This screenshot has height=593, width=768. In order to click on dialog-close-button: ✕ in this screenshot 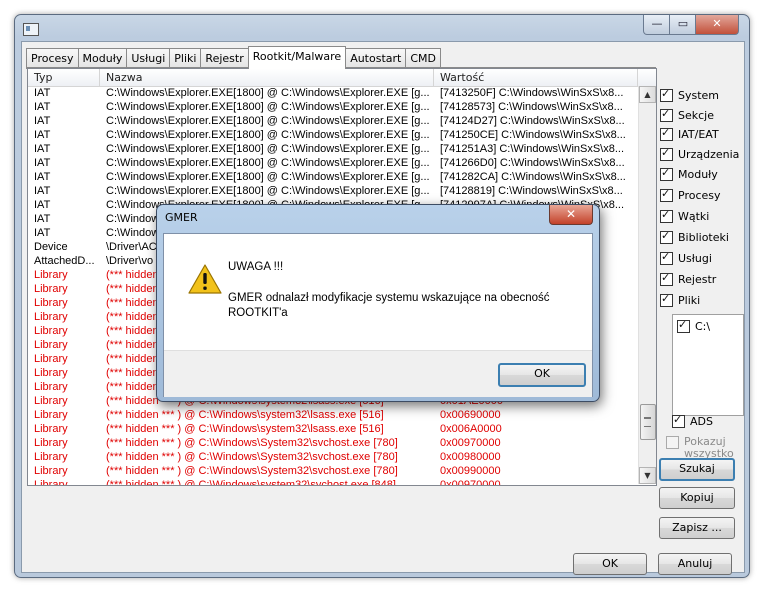, I will do `click(571, 215)`.